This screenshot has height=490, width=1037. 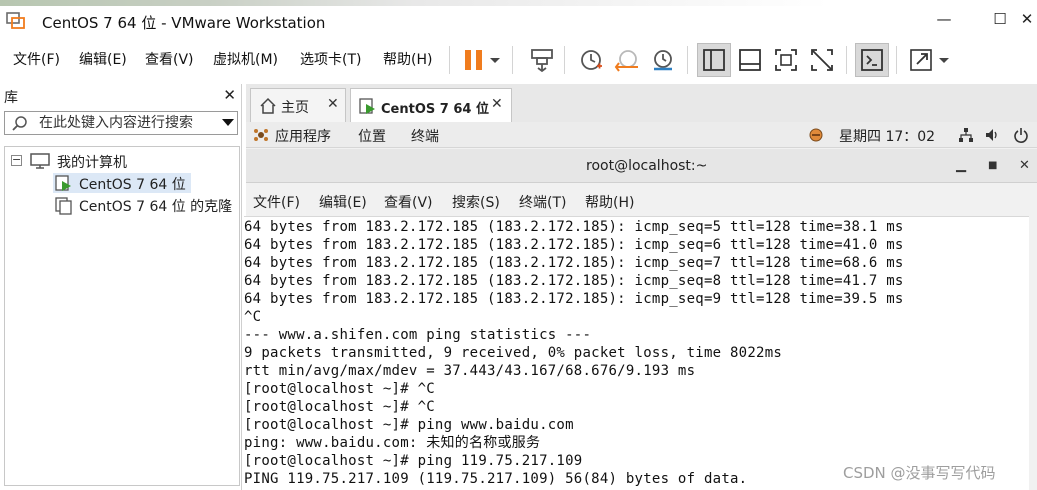 What do you see at coordinates (474, 60) in the screenshot?
I see `pause-icon` at bounding box center [474, 60].